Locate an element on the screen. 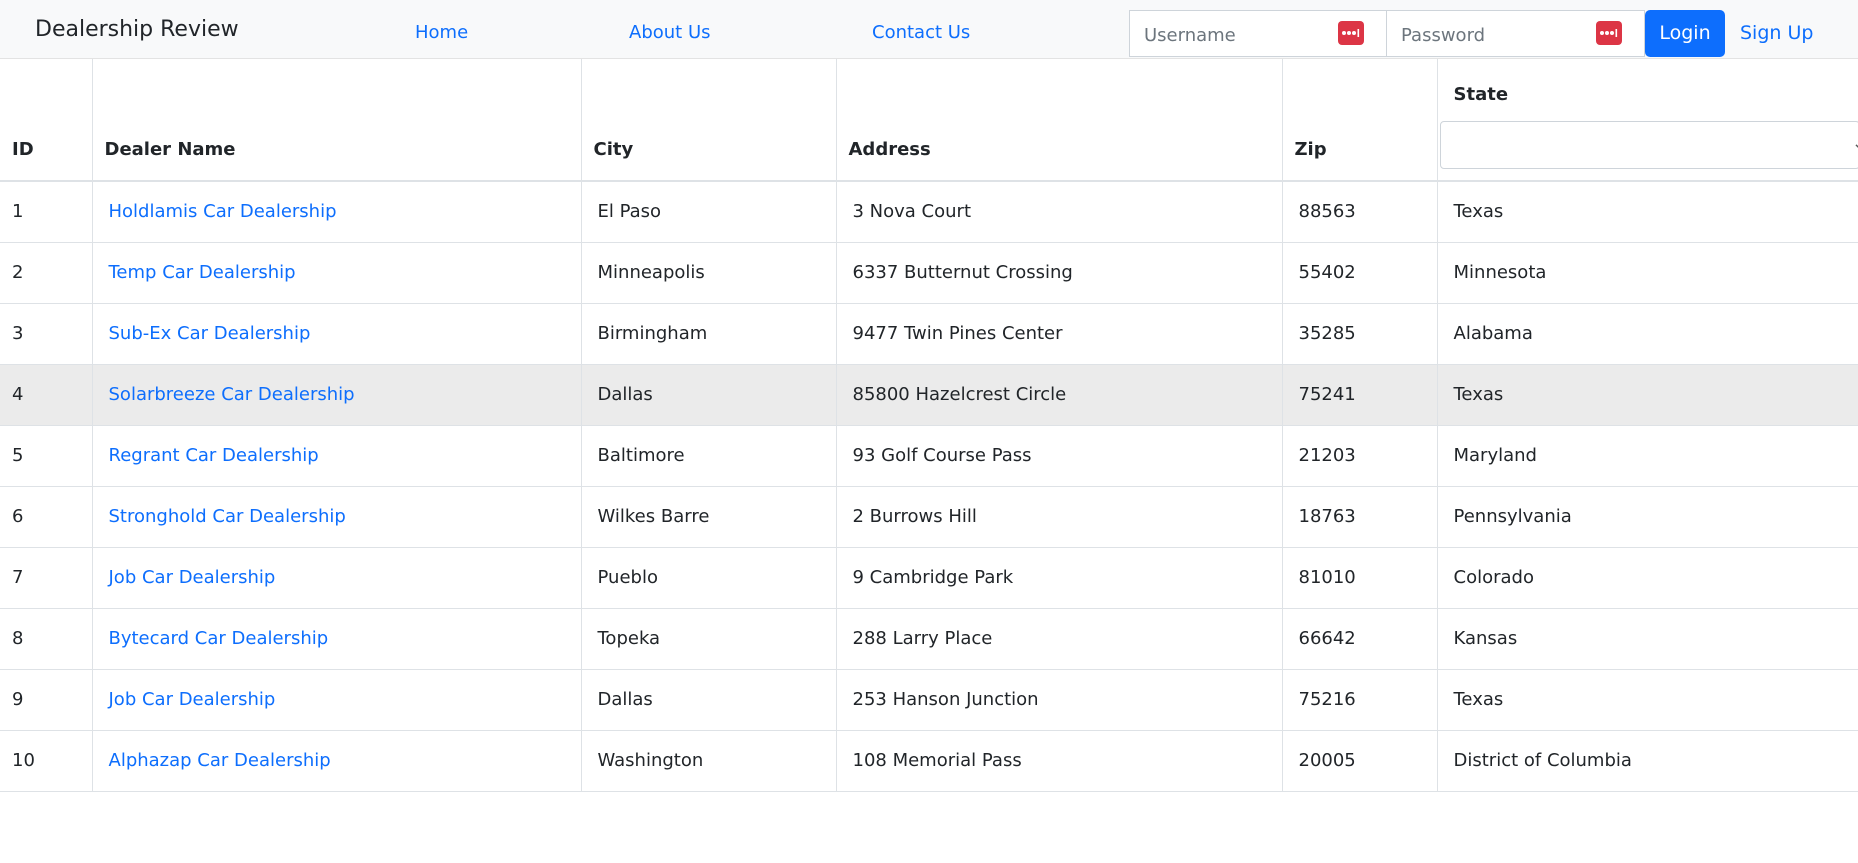 The image size is (1858, 863). dealer-name-link: Regrant Car Dealership is located at coordinates (214, 455).